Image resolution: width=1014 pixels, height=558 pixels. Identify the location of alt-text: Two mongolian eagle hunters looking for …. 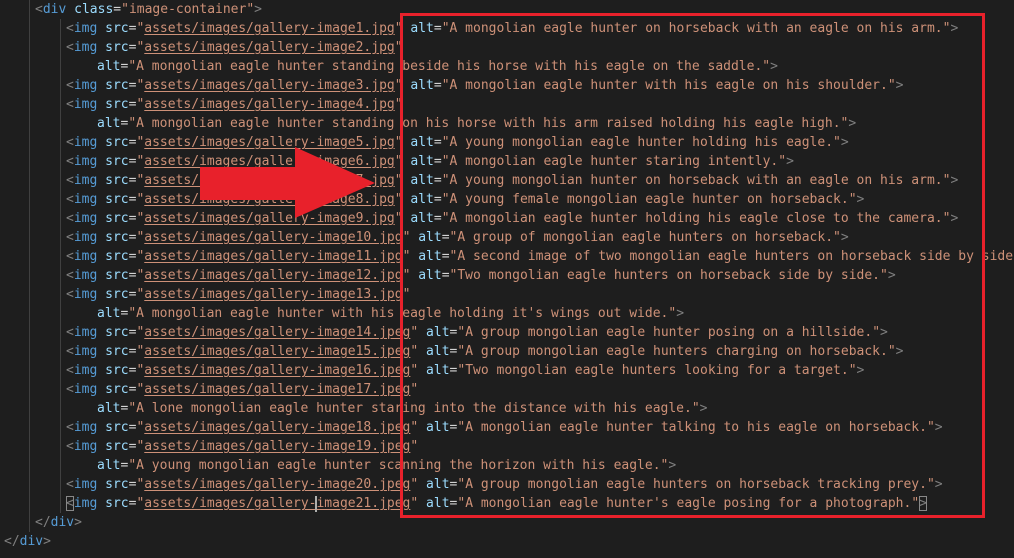
(657, 370).